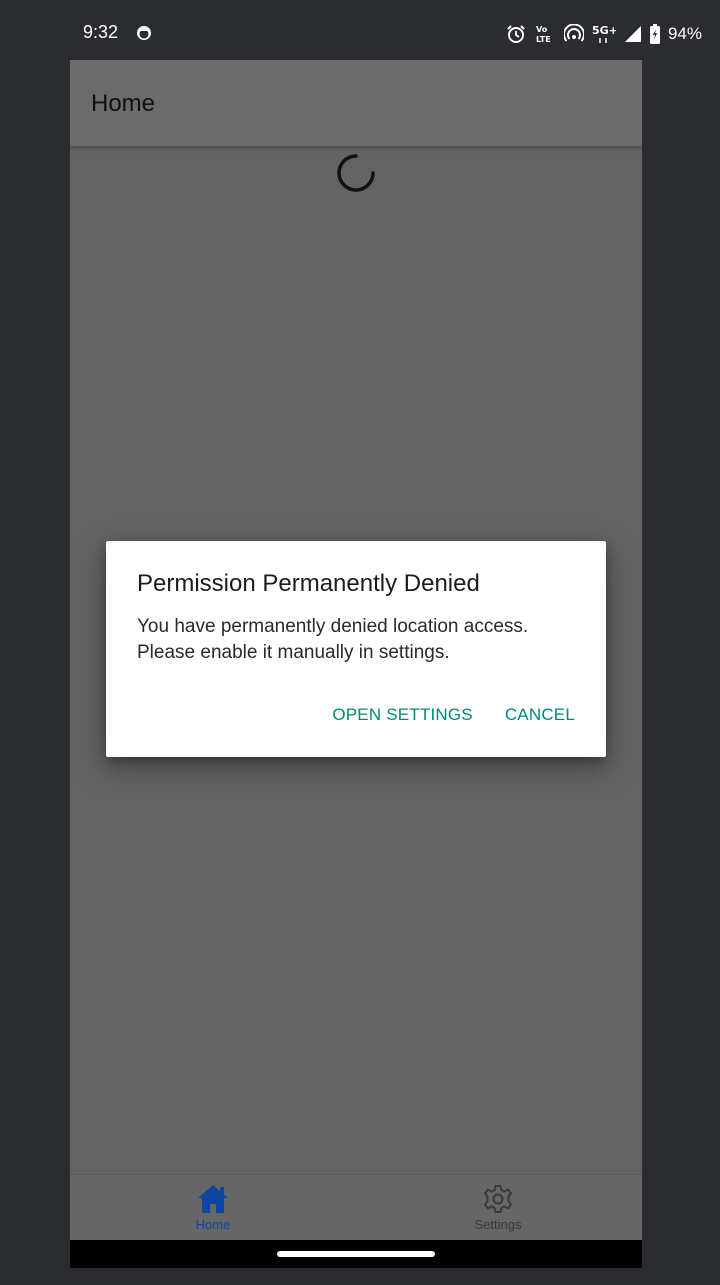  What do you see at coordinates (356, 1207) in the screenshot?
I see `bottom-navigation: Home Settings` at bounding box center [356, 1207].